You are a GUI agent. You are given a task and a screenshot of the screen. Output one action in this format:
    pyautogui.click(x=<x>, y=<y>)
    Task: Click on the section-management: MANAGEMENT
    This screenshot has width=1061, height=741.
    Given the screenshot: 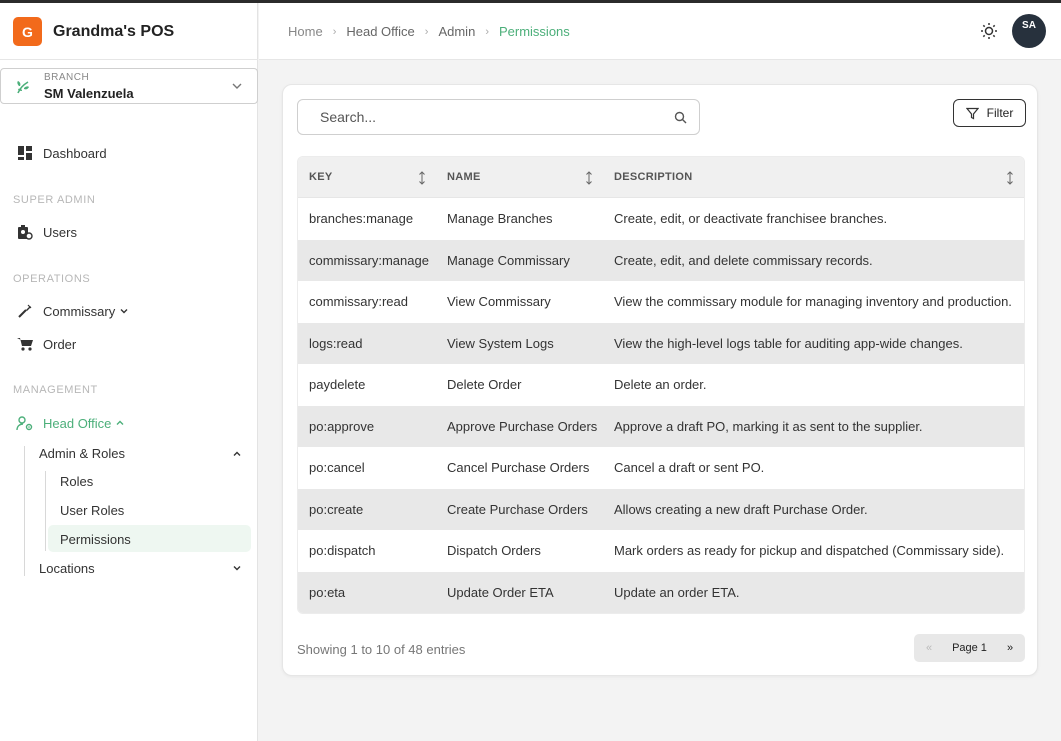 What is the action you would take?
    pyautogui.click(x=55, y=390)
    